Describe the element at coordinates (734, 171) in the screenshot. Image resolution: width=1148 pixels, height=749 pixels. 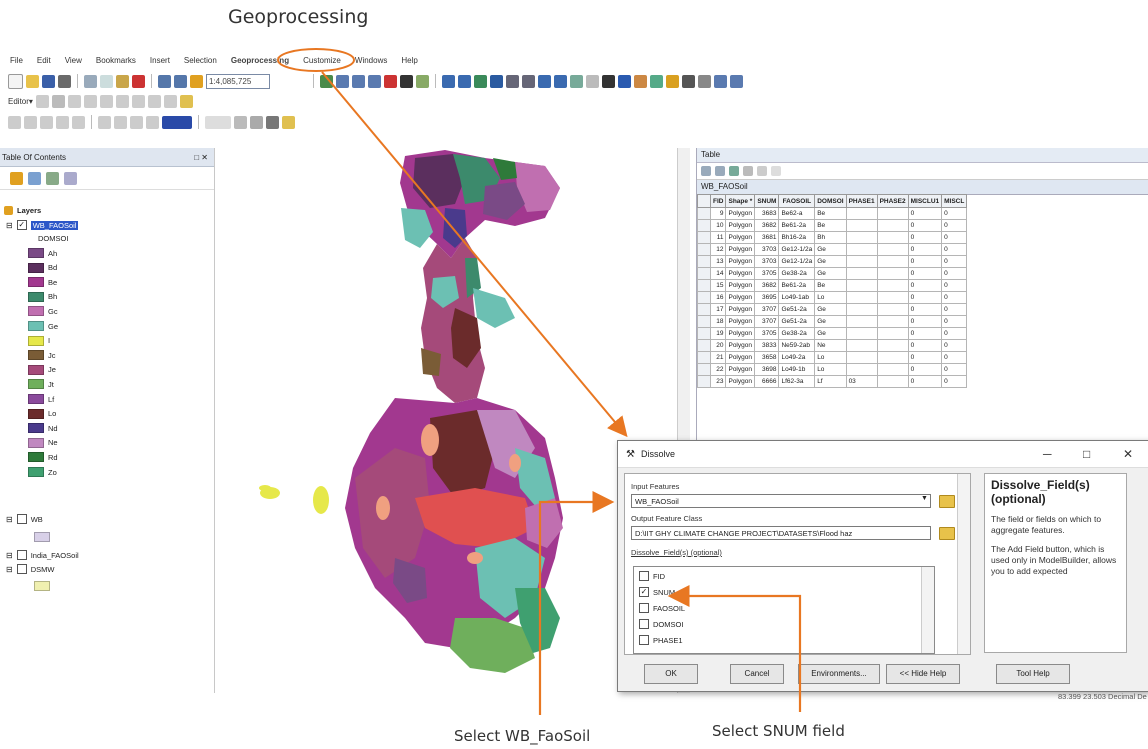
I see `select-by-attributes-icon` at that location.